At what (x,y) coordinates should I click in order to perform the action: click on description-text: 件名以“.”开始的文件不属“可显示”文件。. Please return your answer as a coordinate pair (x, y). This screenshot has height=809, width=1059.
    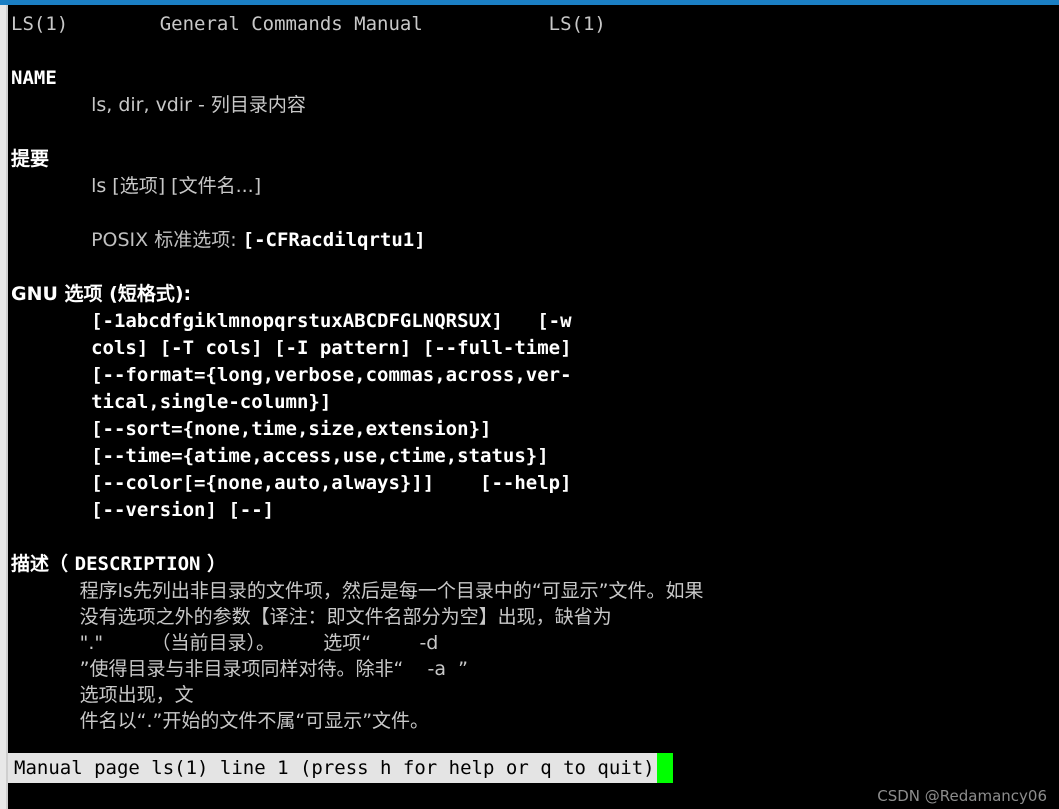
    Looking at the image, I should click on (254, 721).